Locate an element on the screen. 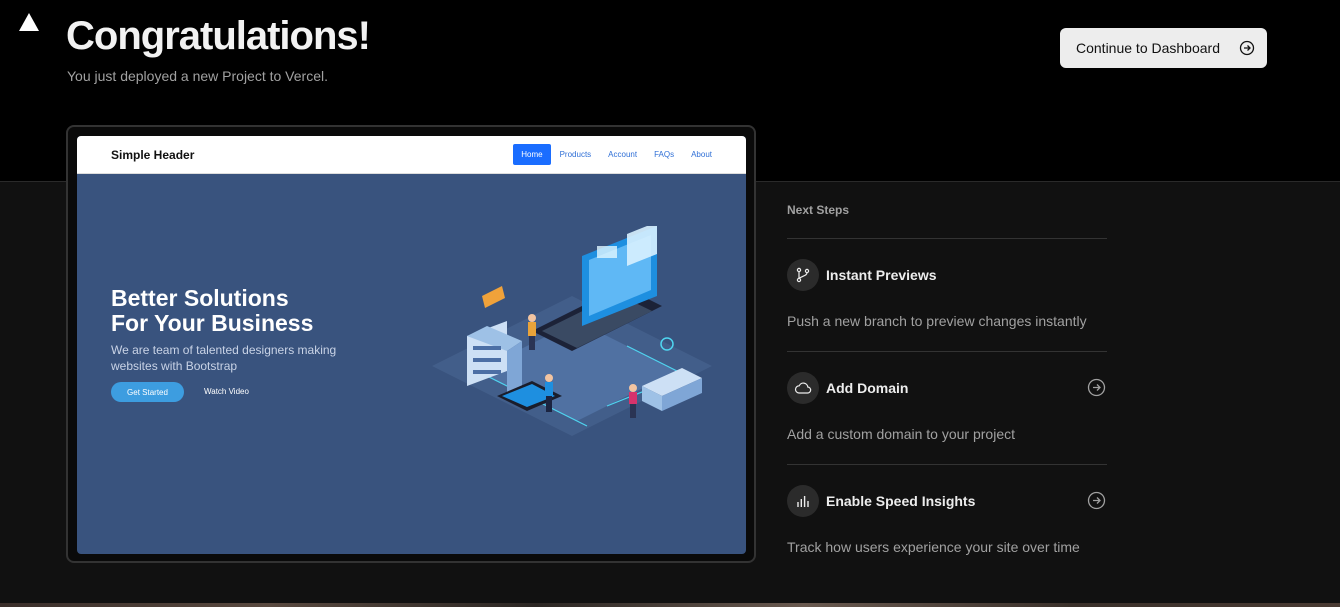 This screenshot has height=607, width=1340. preview-watch-video-link: Watch Video is located at coordinates (226, 391).